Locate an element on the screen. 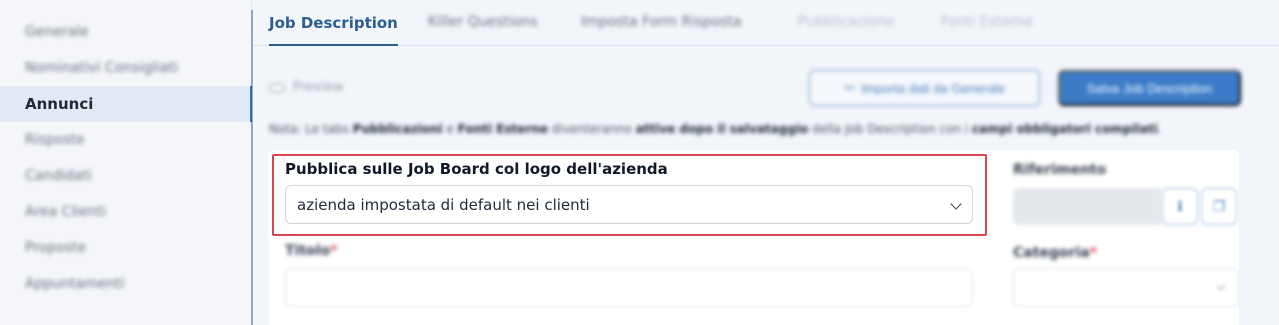  note-bold1: attive dopo il salvataggio is located at coordinates (722, 129).